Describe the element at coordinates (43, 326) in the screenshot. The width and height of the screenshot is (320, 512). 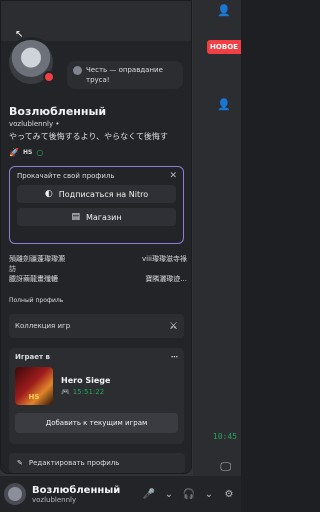
I see `game-collection-label: Коллекция игр` at that location.